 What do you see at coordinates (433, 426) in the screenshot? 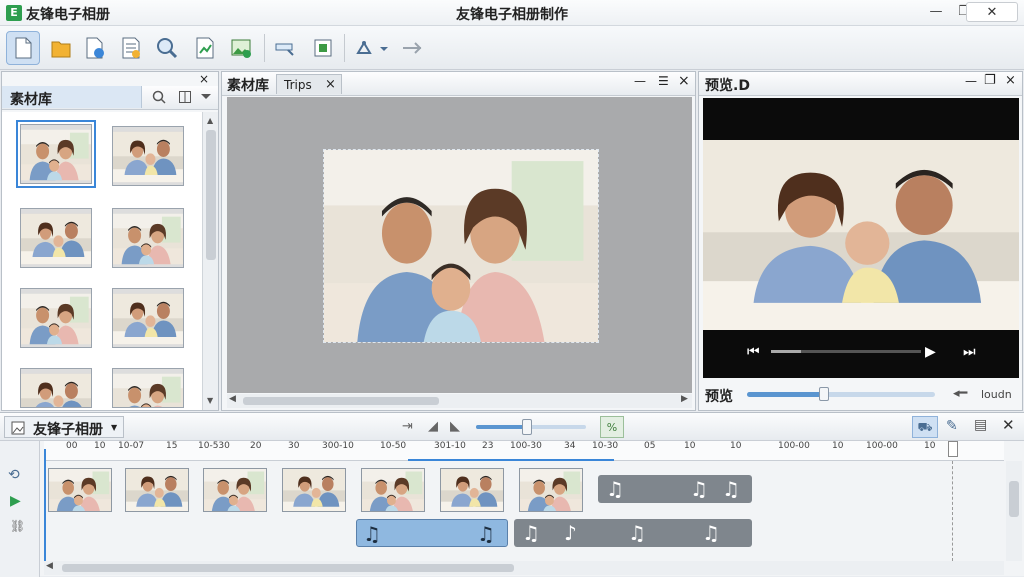
I see `split-icon: ◢` at bounding box center [433, 426].